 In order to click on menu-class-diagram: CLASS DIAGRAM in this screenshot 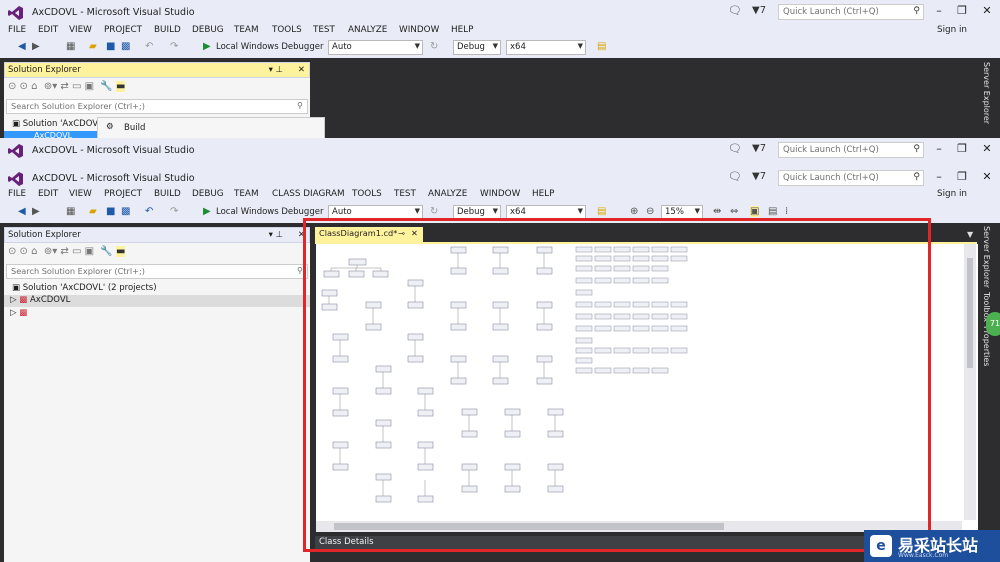, I will do `click(308, 194)`.